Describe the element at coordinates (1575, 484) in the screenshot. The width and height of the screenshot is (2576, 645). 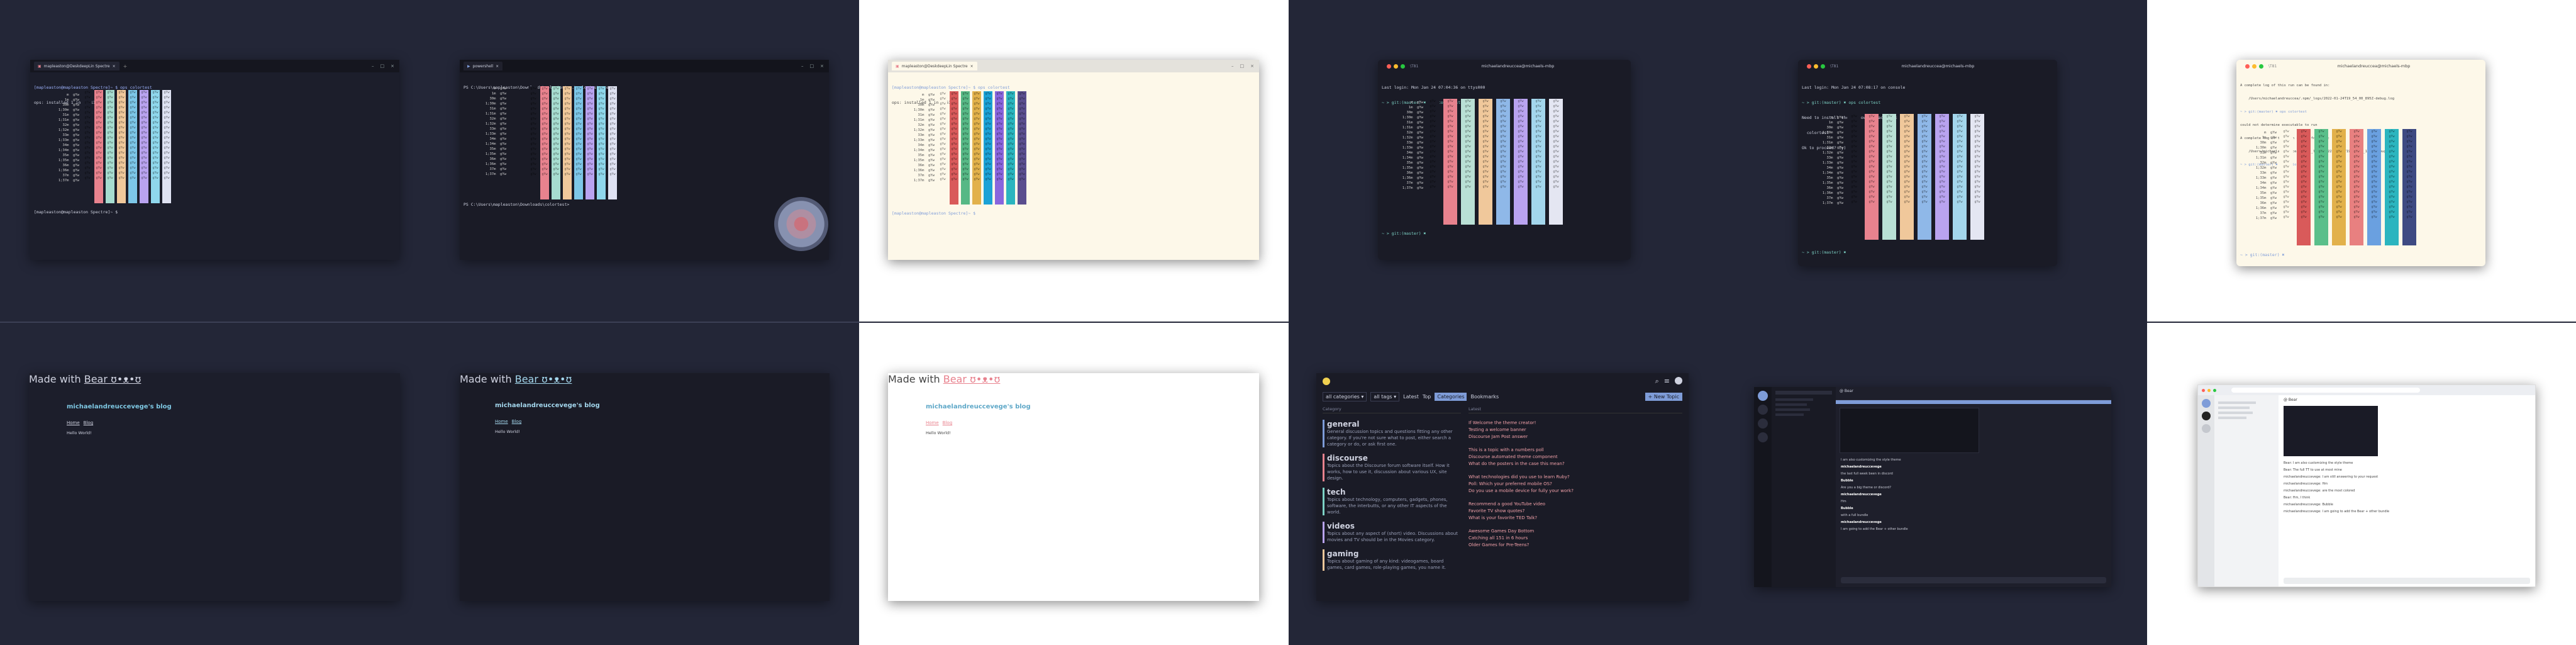
I see `topic-link: Poll: Which your preferred mobile OS?` at that location.